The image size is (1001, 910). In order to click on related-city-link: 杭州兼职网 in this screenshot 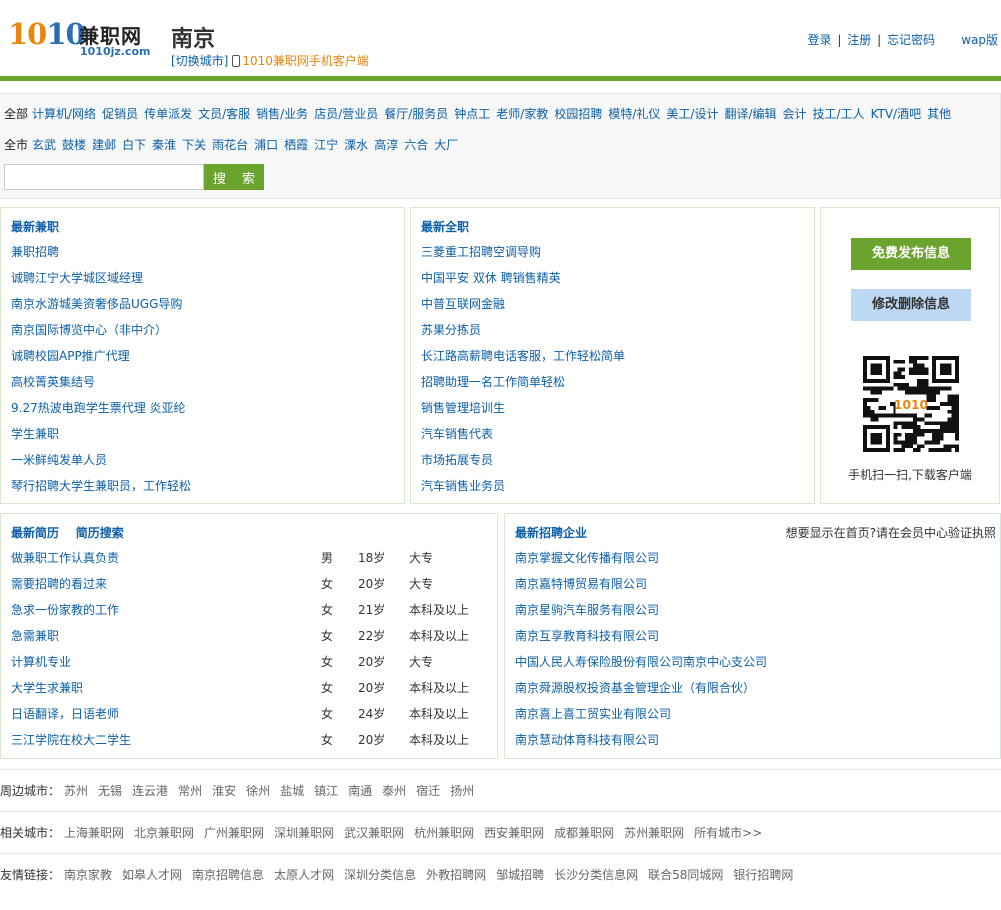, I will do `click(444, 833)`.